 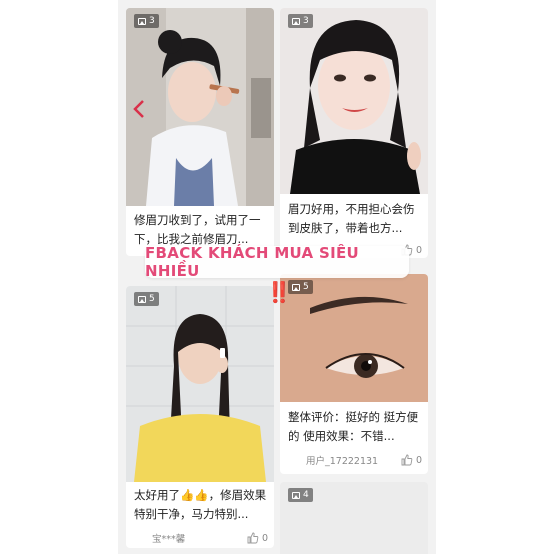 I want to click on chevron-left-icon, so click(x=139, y=109).